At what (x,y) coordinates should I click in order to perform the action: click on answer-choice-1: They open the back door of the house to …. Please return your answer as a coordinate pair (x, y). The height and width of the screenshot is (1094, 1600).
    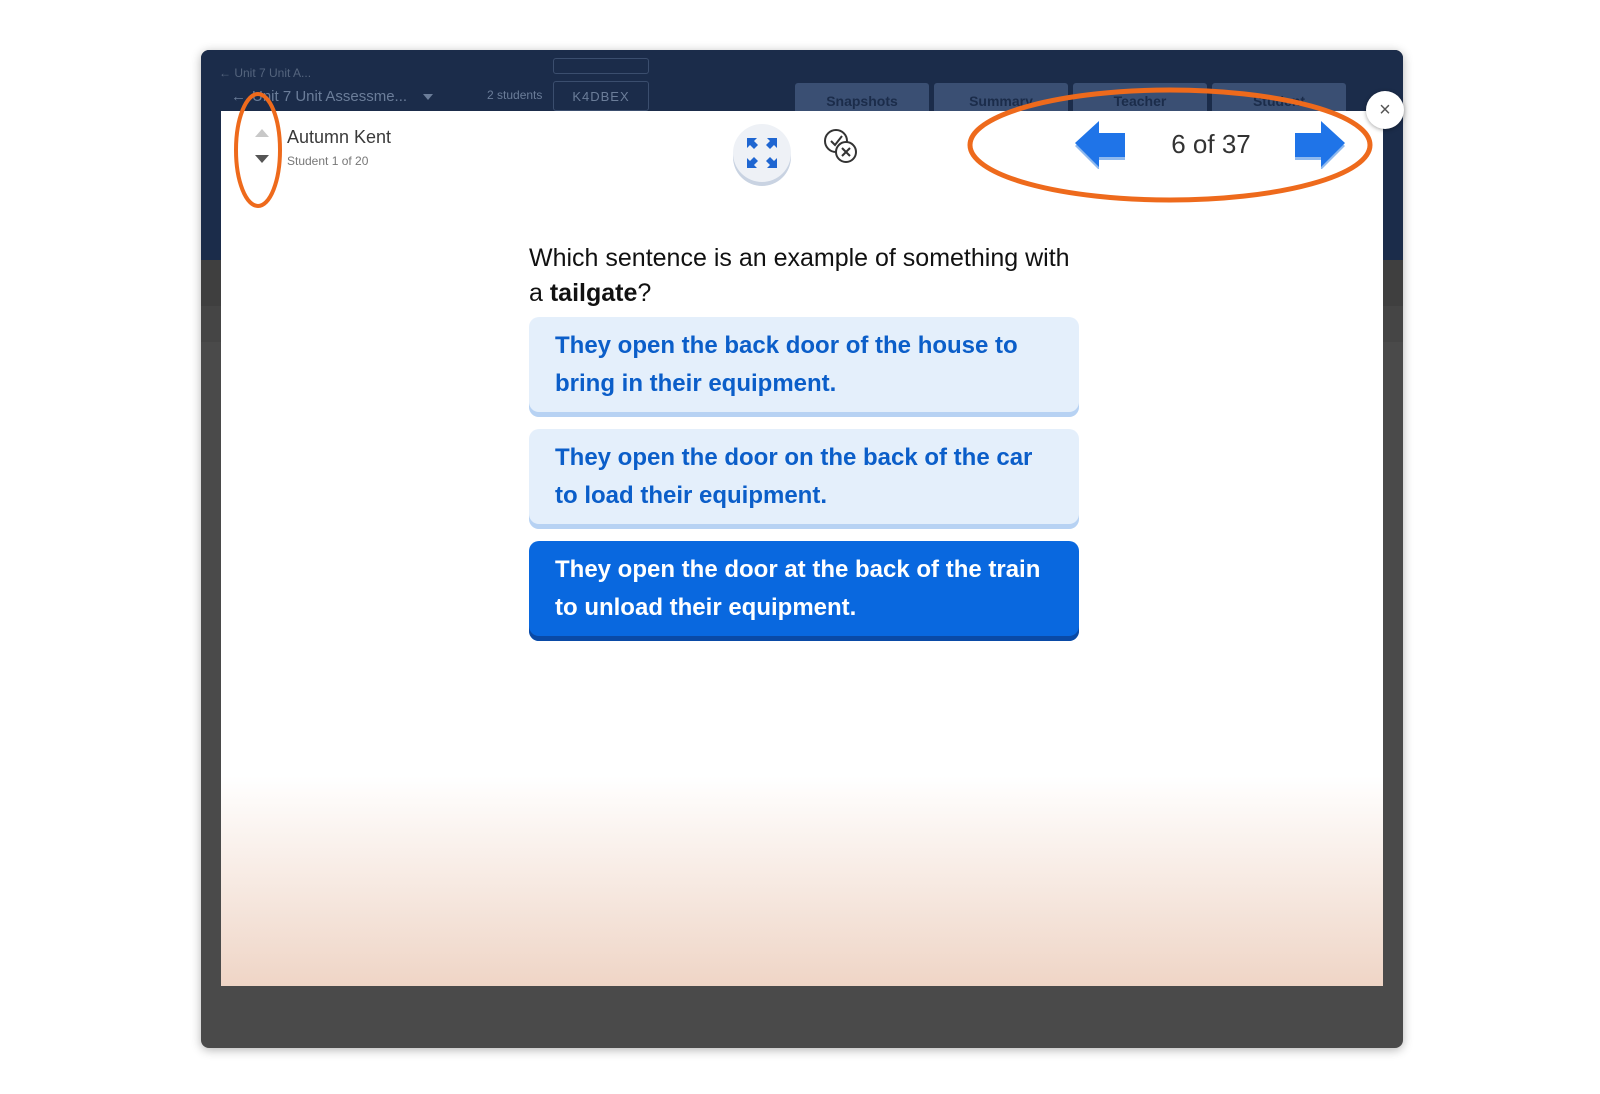
    Looking at the image, I should click on (804, 367).